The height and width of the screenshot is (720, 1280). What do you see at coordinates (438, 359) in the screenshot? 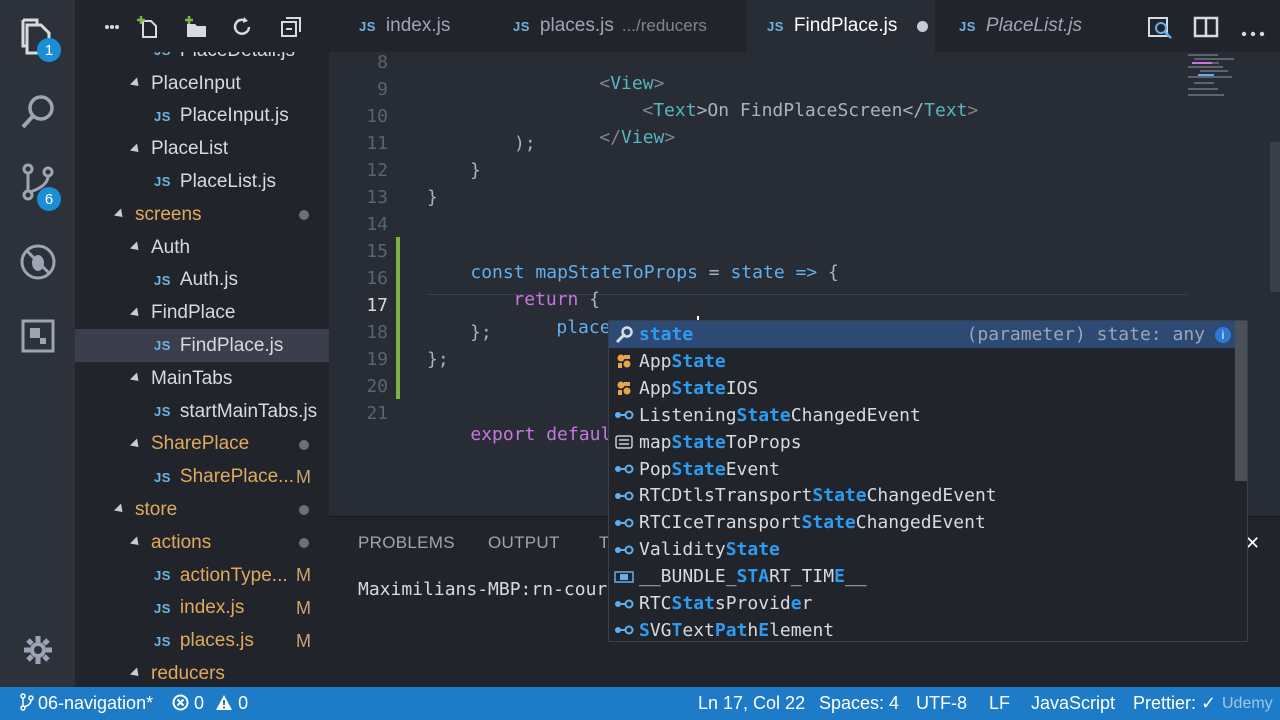
I see `code-line-19: };` at bounding box center [438, 359].